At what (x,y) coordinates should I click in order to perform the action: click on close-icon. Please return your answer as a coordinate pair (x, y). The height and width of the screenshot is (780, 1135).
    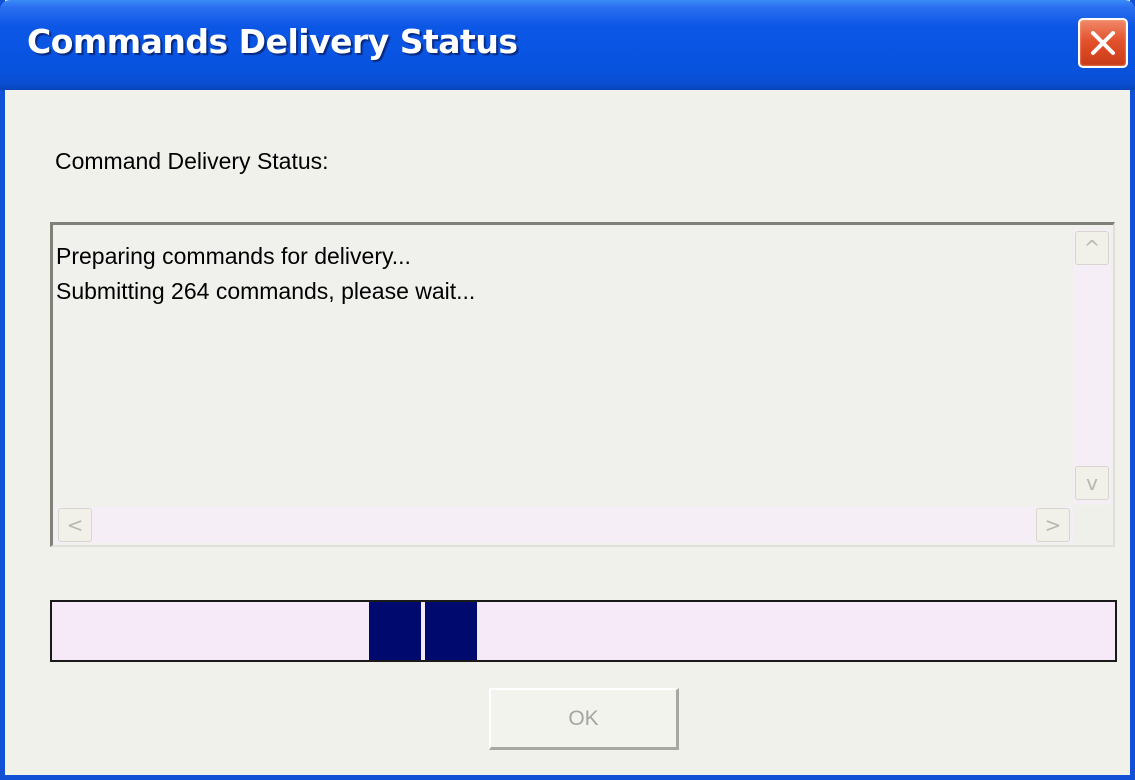
    Looking at the image, I should click on (1103, 43).